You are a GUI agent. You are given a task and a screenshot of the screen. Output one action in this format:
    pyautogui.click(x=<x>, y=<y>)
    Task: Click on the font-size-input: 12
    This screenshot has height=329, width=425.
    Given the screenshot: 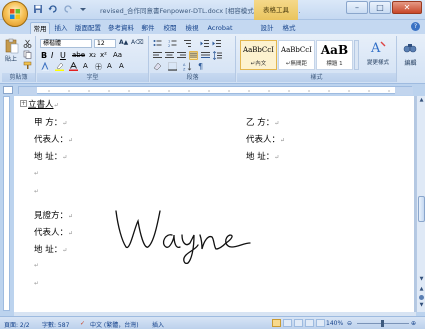 What is the action you would take?
    pyautogui.click(x=105, y=43)
    